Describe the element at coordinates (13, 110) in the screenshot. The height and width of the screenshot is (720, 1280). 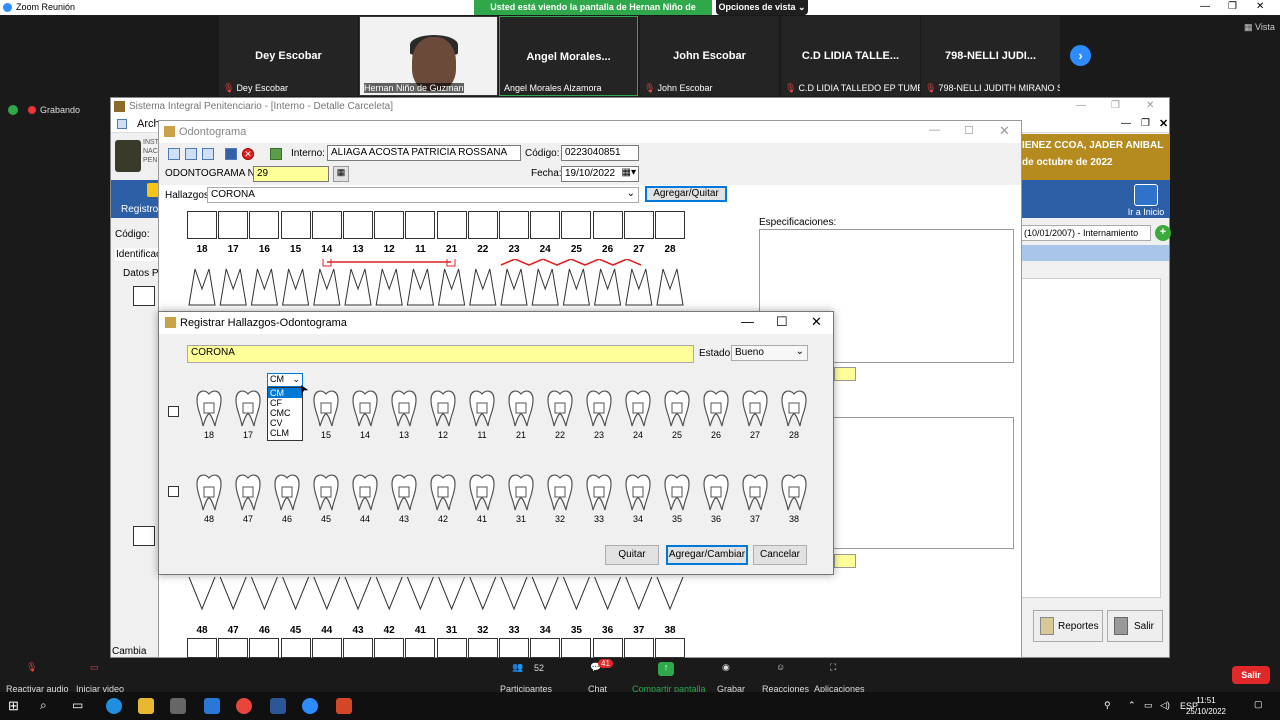
I see `security-shield-icon` at that location.